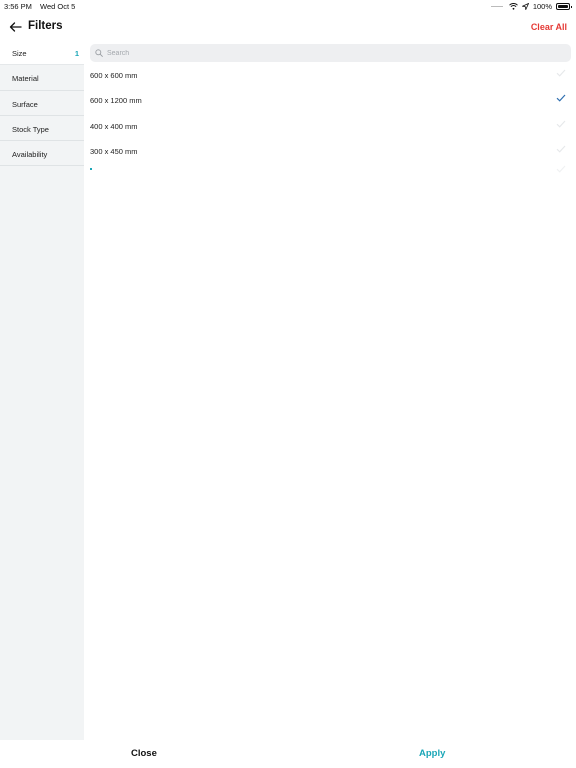  Describe the element at coordinates (288, 27) in the screenshot. I see `header: Filters Clear All` at that location.